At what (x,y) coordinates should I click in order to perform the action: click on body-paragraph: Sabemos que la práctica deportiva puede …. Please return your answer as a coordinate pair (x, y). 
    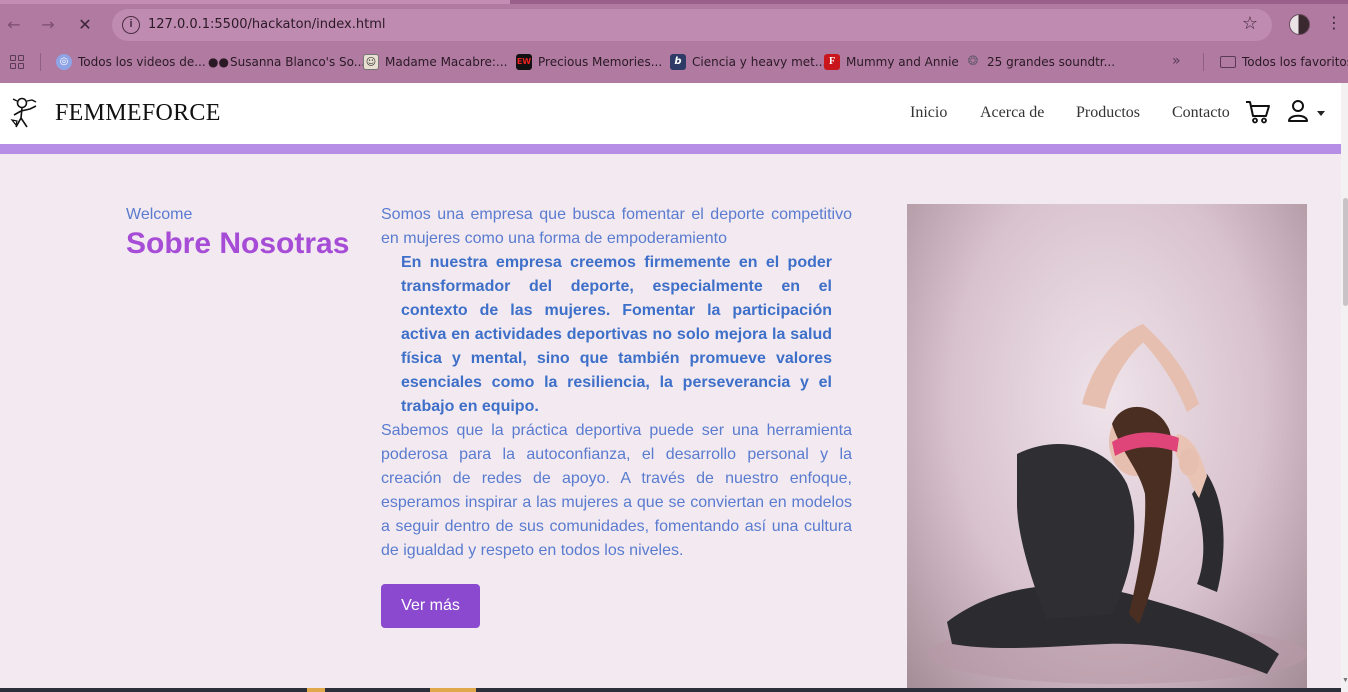
    Looking at the image, I should click on (616, 490).